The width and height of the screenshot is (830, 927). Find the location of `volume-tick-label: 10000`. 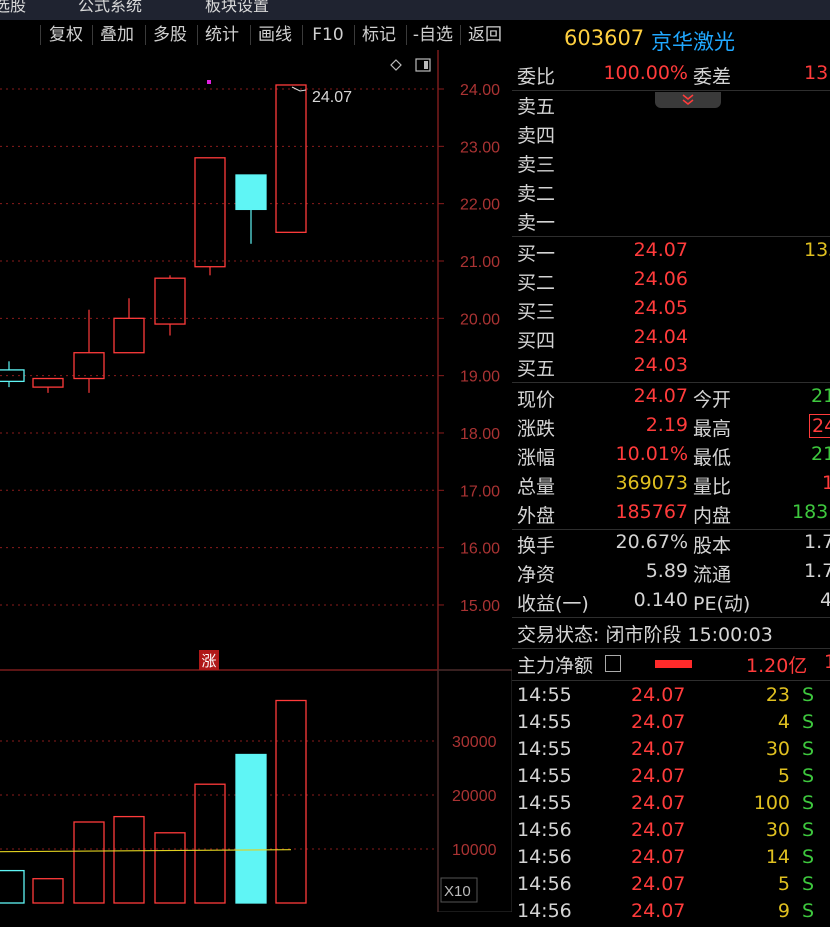

volume-tick-label: 10000 is located at coordinates (474, 850).